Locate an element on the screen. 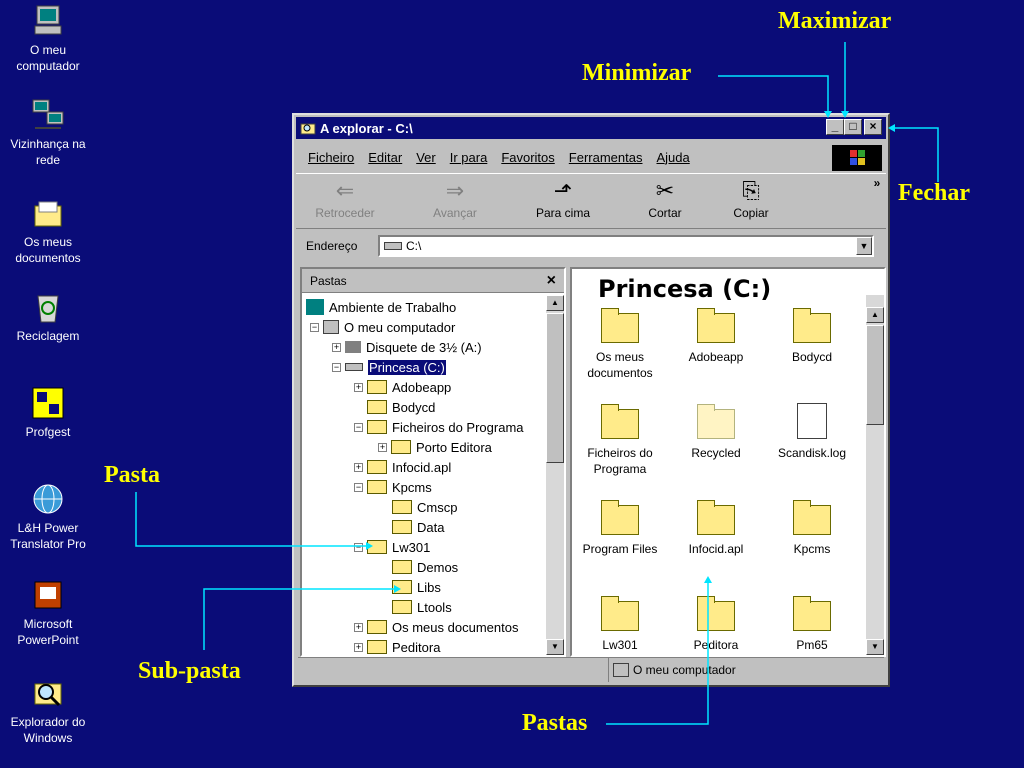  desktop-icon-explorador-do-windows: Explorador do Windows is located at coordinates (48, 711).